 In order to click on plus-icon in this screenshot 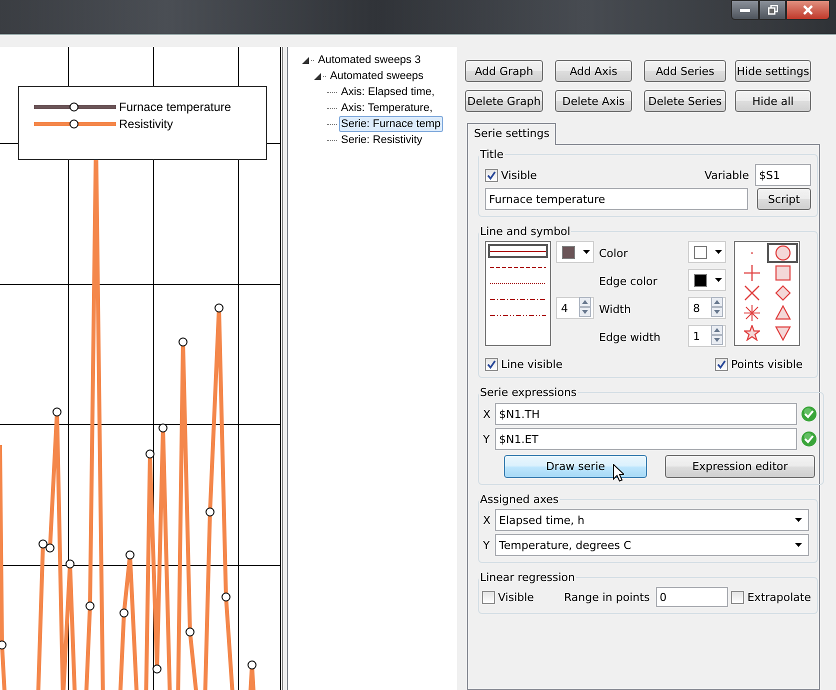, I will do `click(752, 273)`.